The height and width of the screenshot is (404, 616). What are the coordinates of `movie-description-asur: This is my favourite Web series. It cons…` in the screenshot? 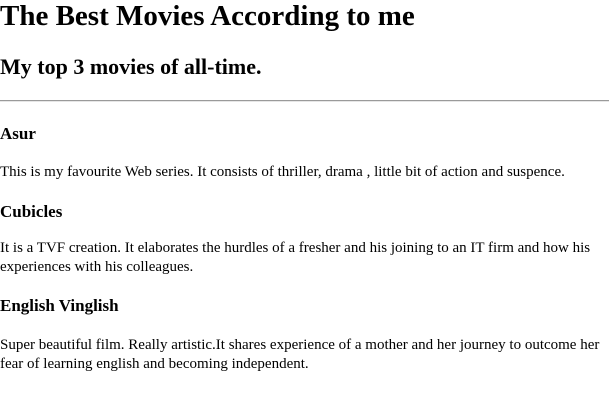 It's located at (282, 172).